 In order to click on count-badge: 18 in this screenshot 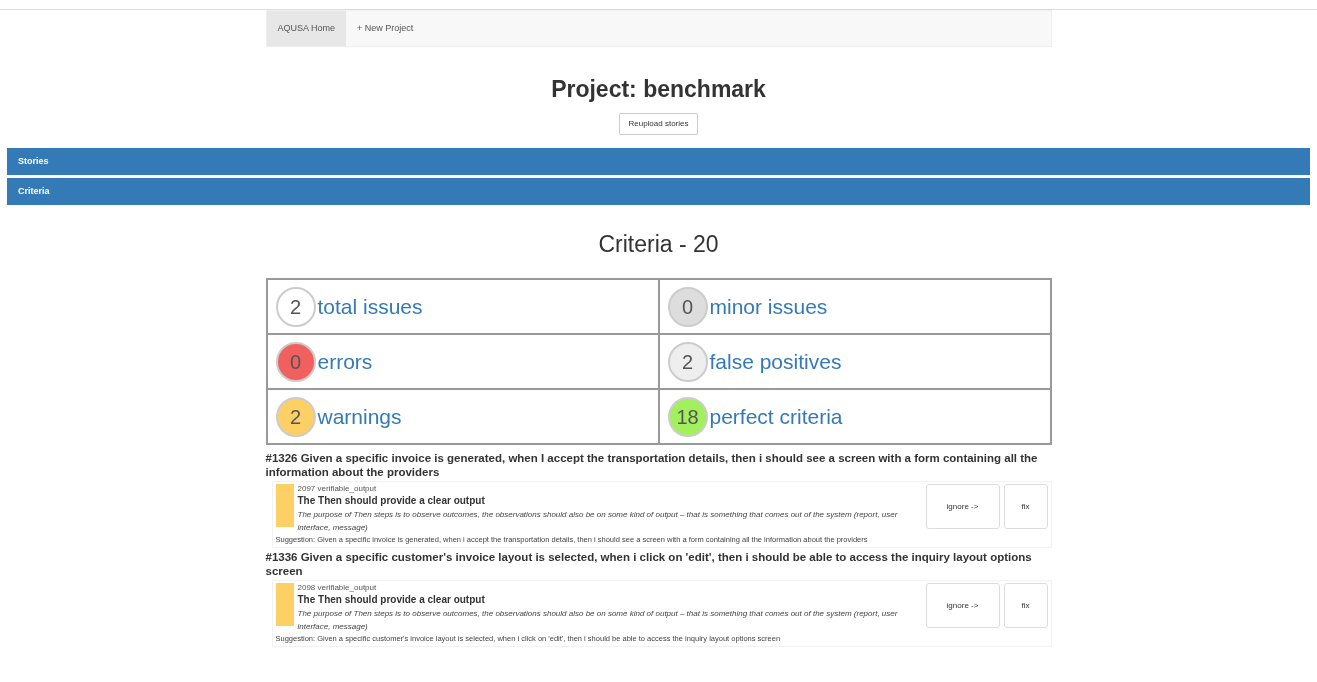, I will do `click(687, 416)`.